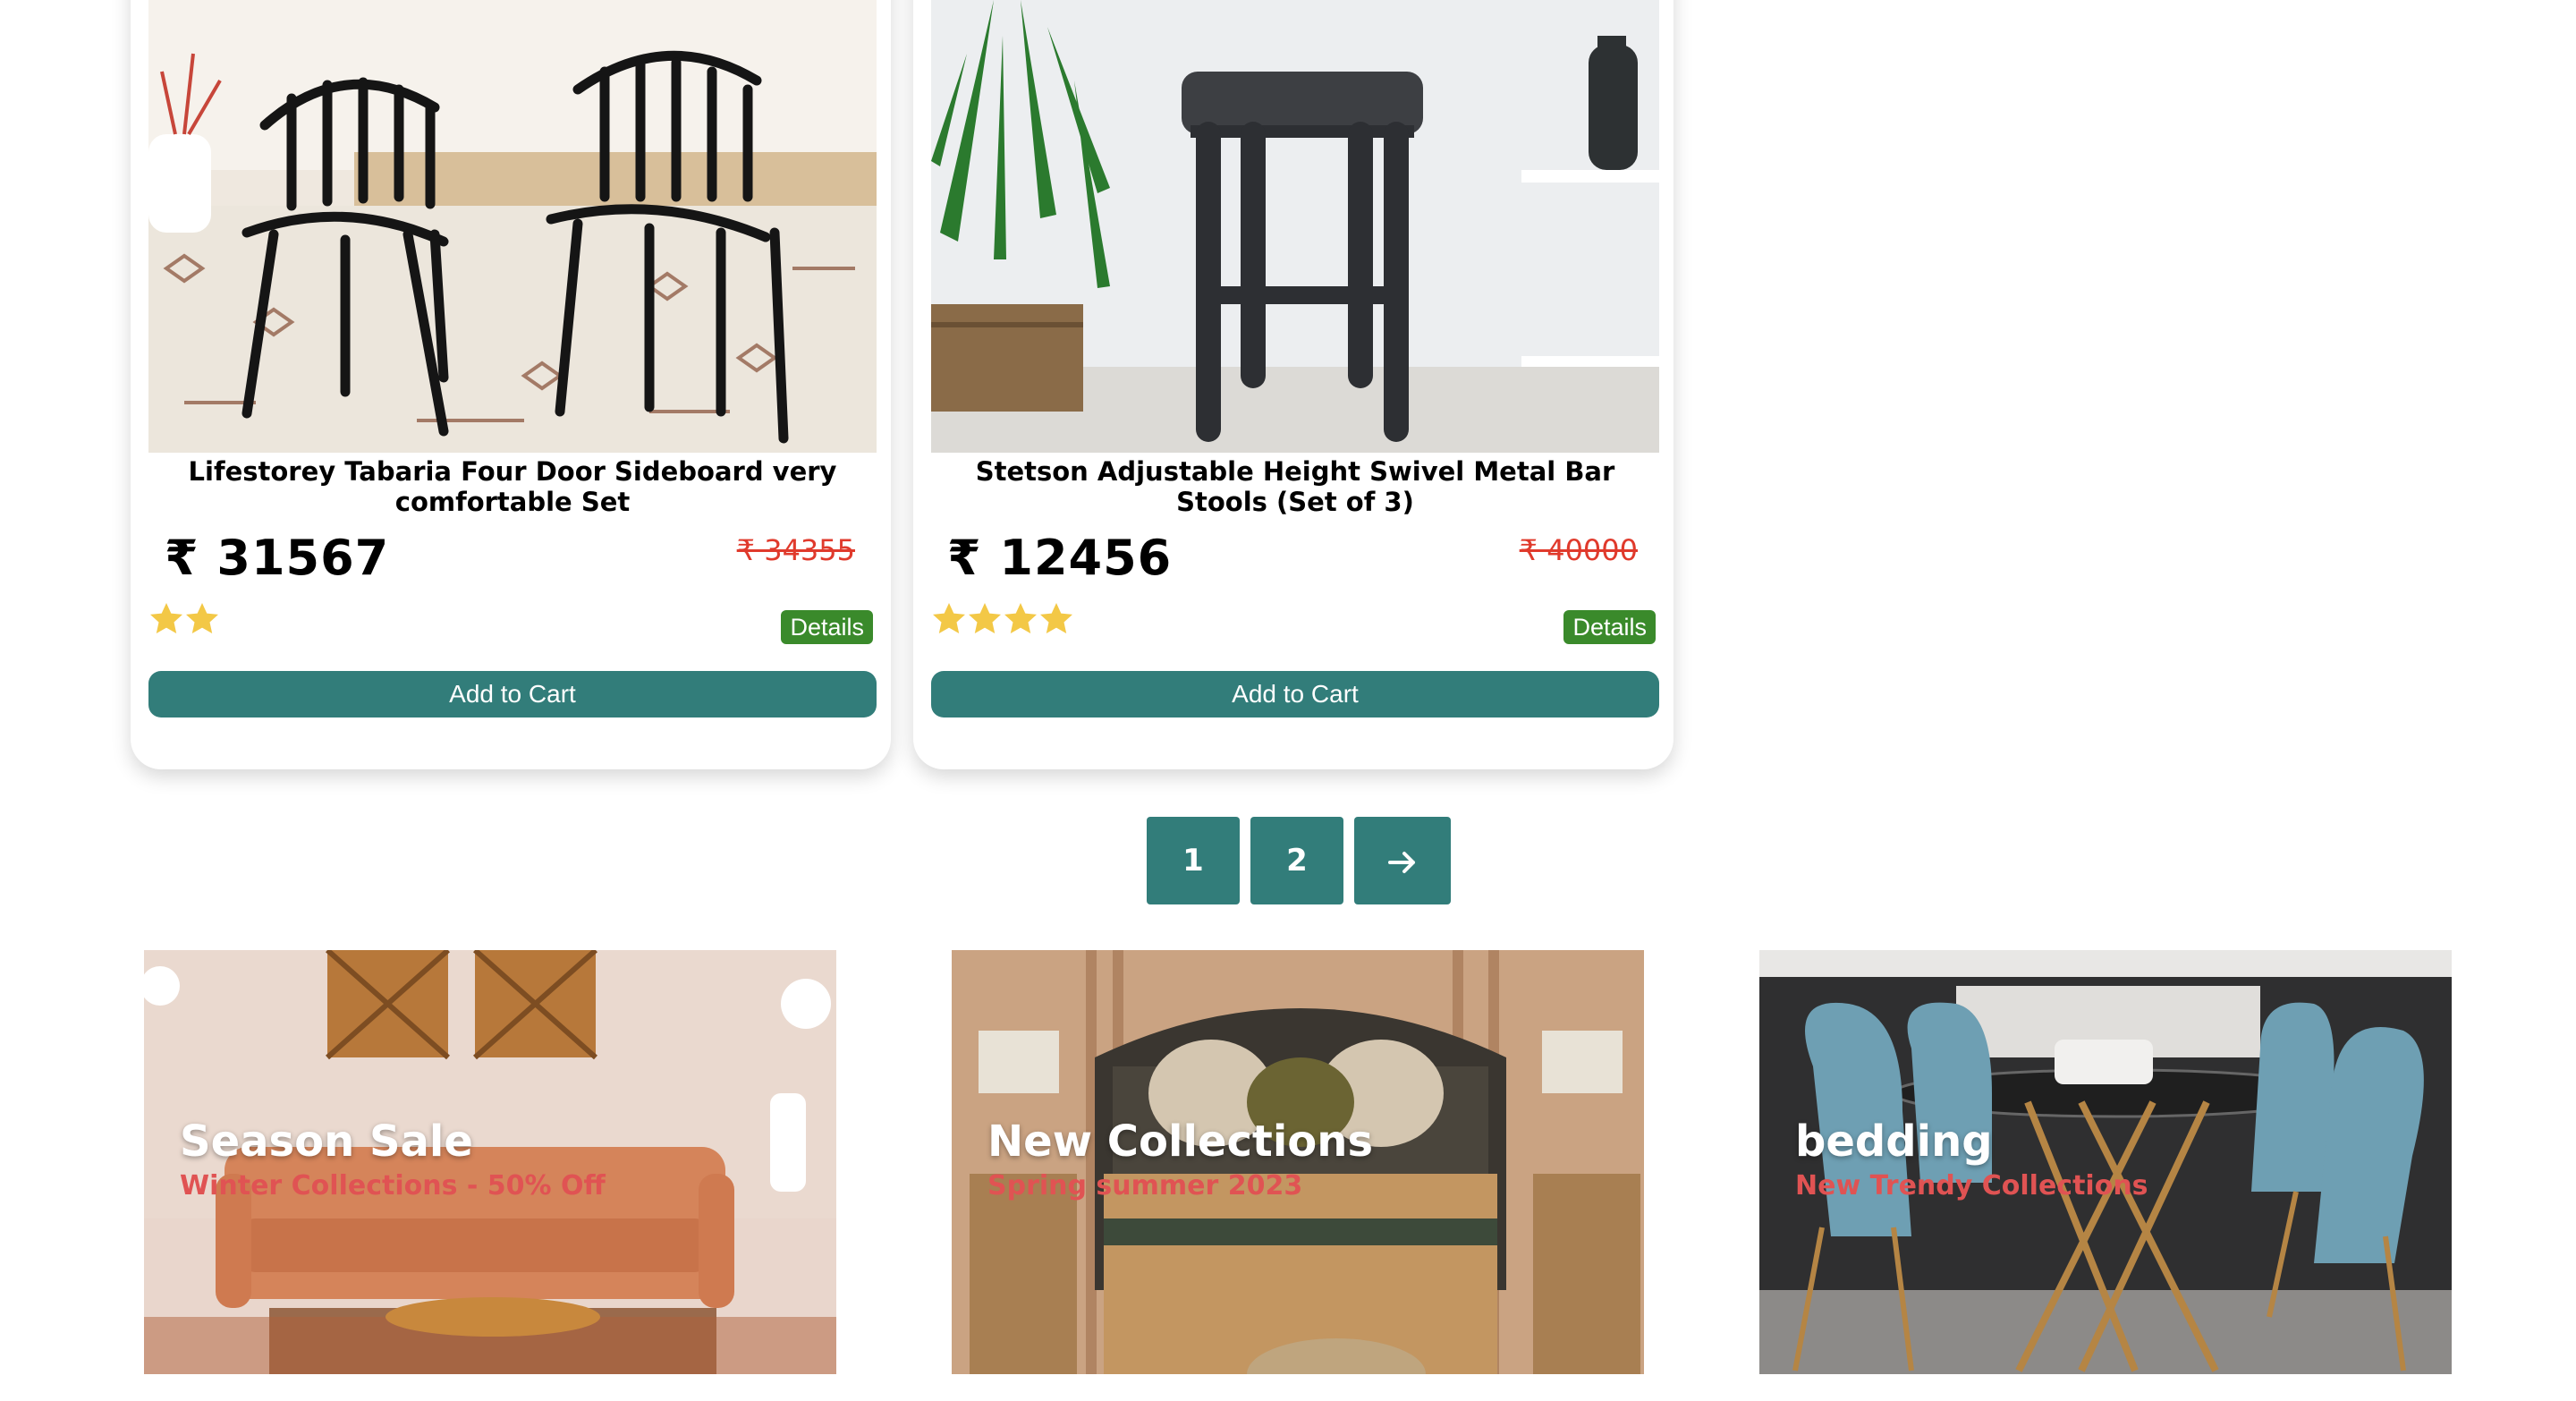 Image resolution: width=2576 pixels, height=1401 pixels. Describe the element at coordinates (1193, 860) in the screenshot. I see `page-1-button: 1` at that location.